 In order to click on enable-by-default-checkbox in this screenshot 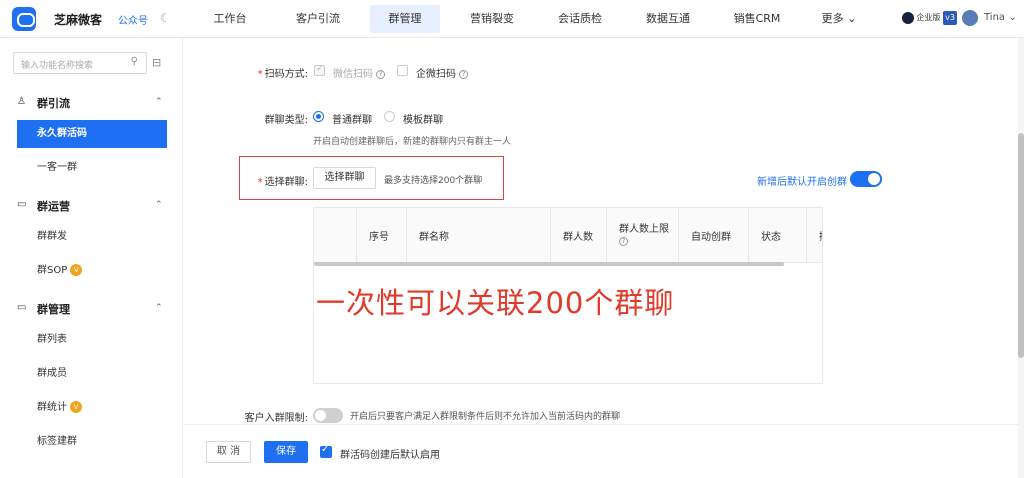, I will do `click(326, 451)`.